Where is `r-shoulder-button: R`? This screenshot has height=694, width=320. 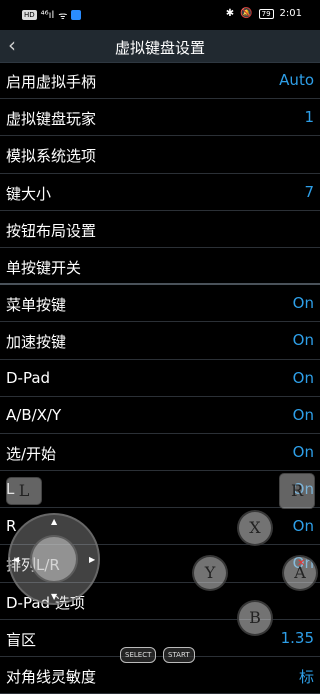
r-shoulder-button: R is located at coordinates (297, 491).